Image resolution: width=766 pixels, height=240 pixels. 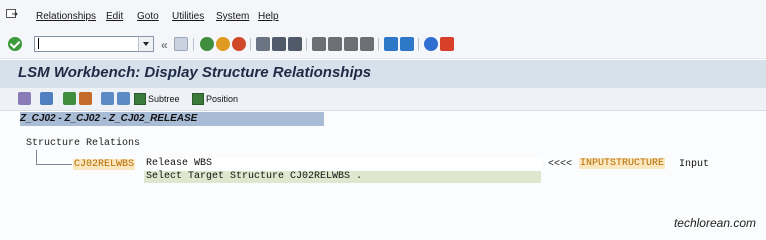 What do you see at coordinates (123, 98) in the screenshot?
I see `collapse-all-icon` at bounding box center [123, 98].